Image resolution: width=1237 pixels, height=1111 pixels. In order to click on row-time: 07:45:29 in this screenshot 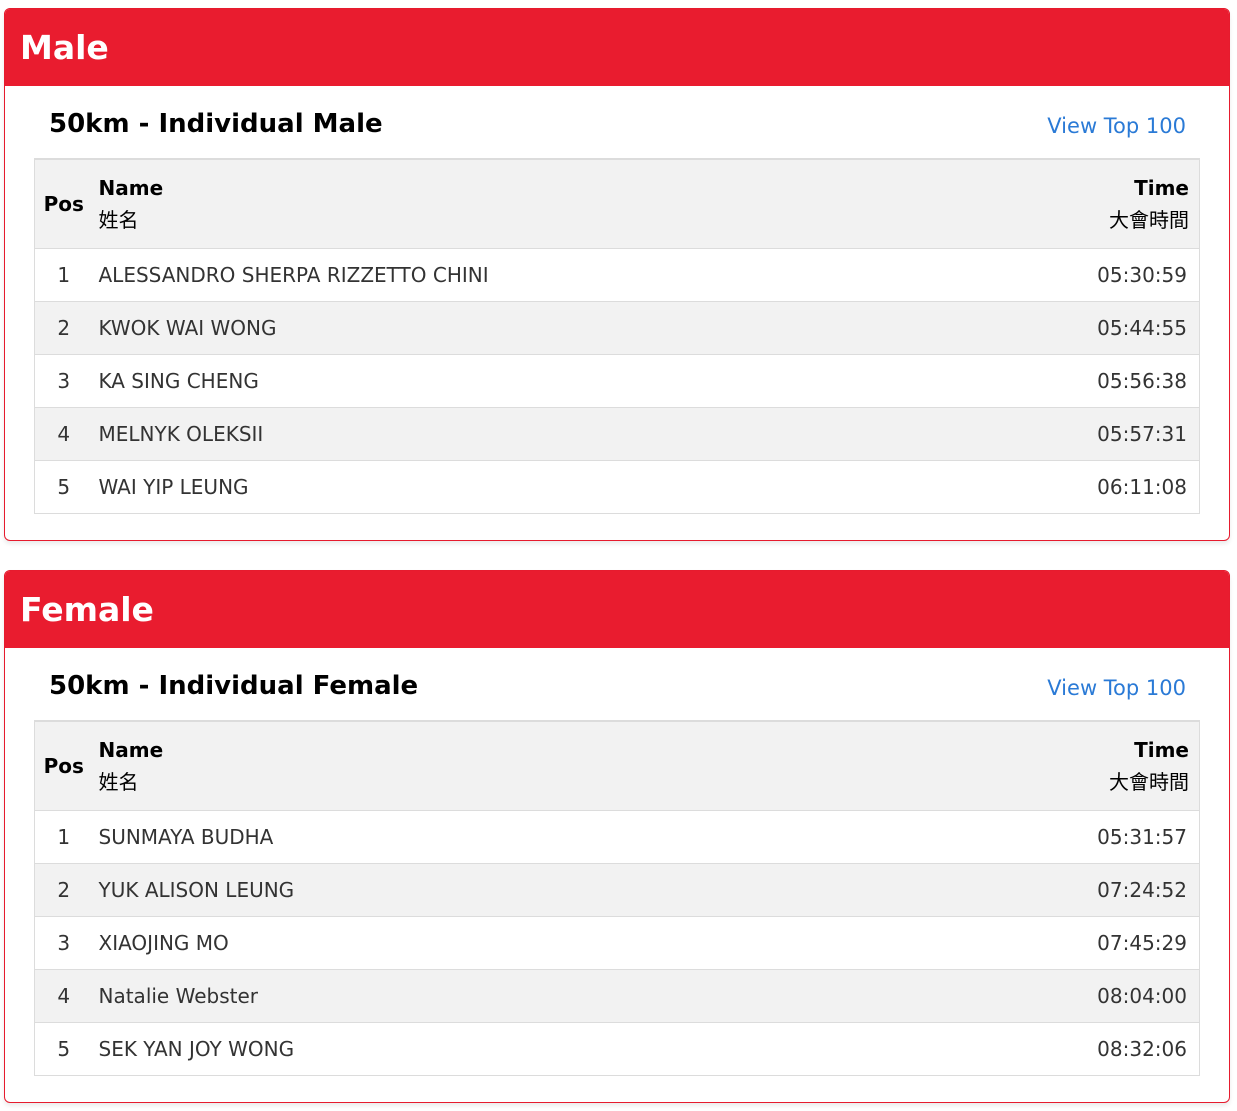, I will do `click(1014, 943)`.